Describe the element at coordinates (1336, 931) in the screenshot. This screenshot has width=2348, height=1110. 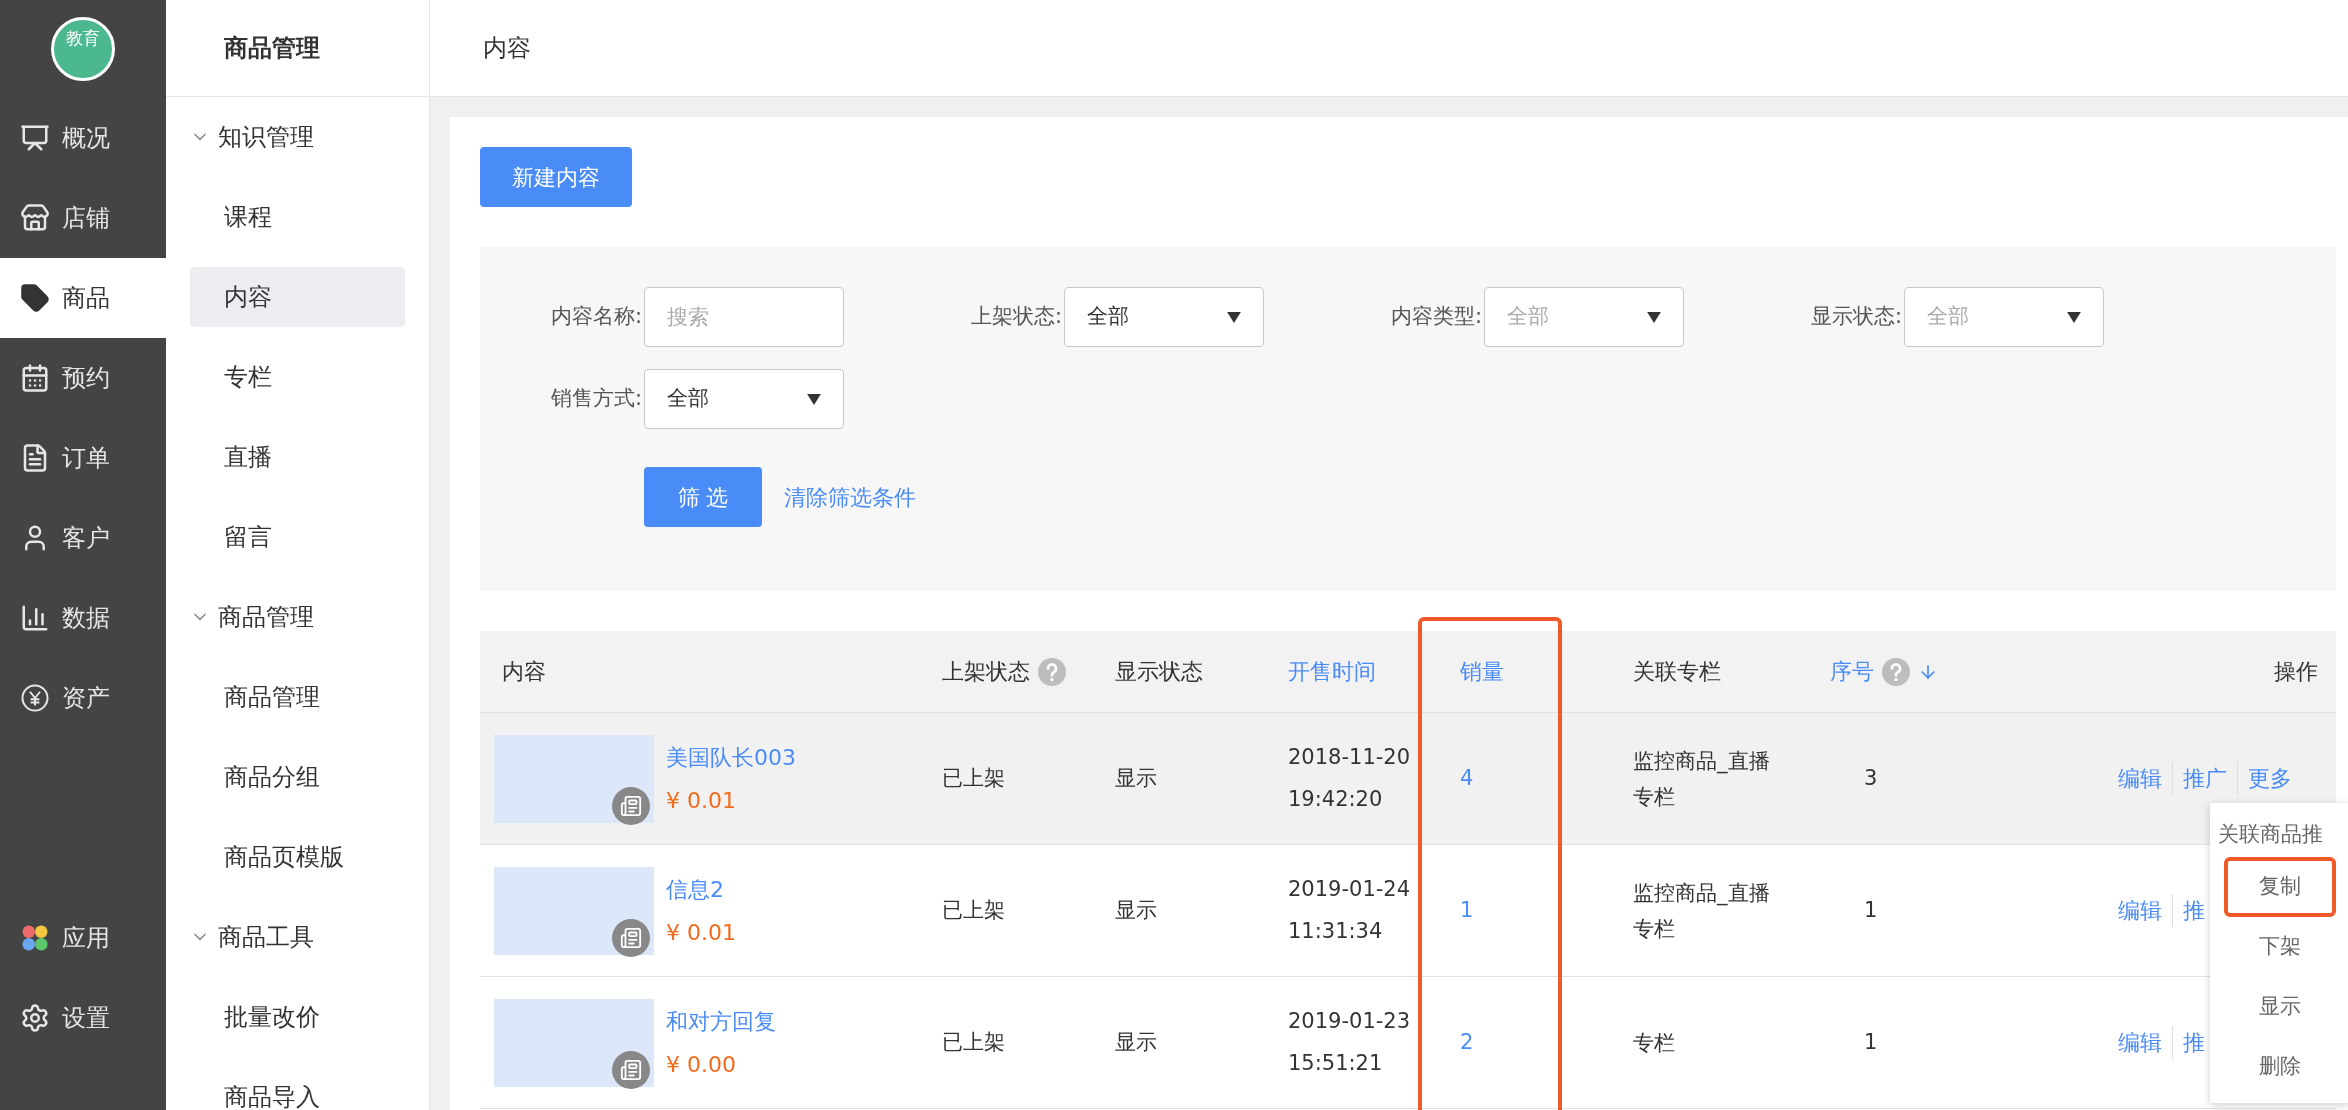
I see `time-text: 11:31:34` at that location.